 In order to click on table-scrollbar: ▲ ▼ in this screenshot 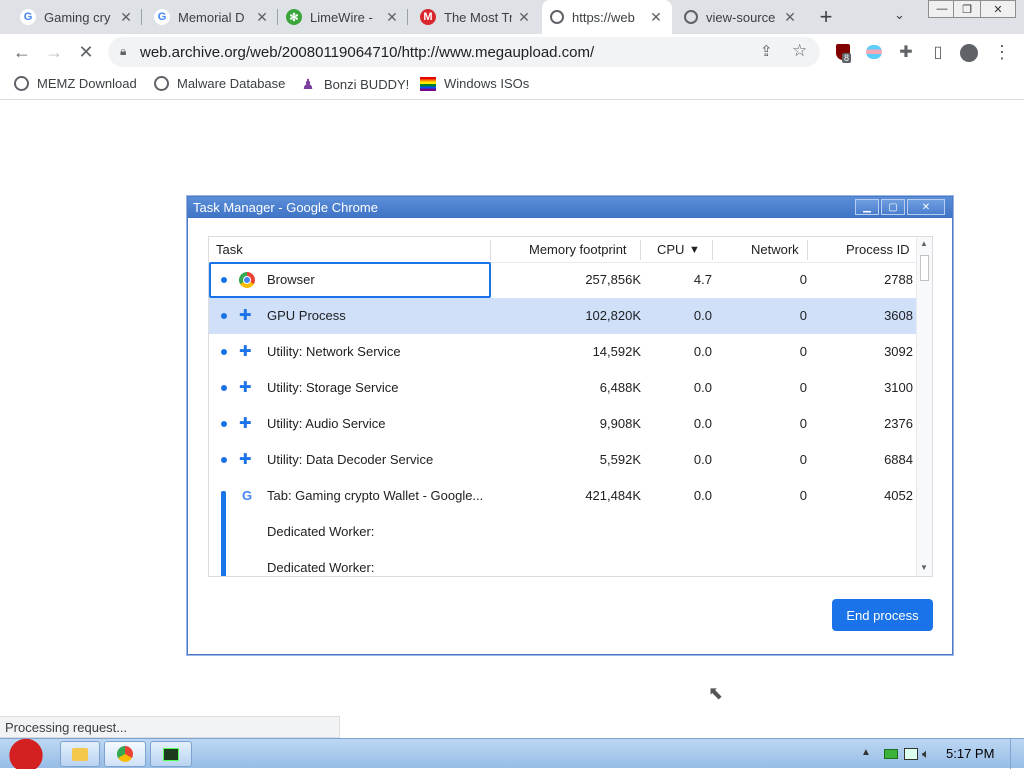, I will do `click(924, 406)`.